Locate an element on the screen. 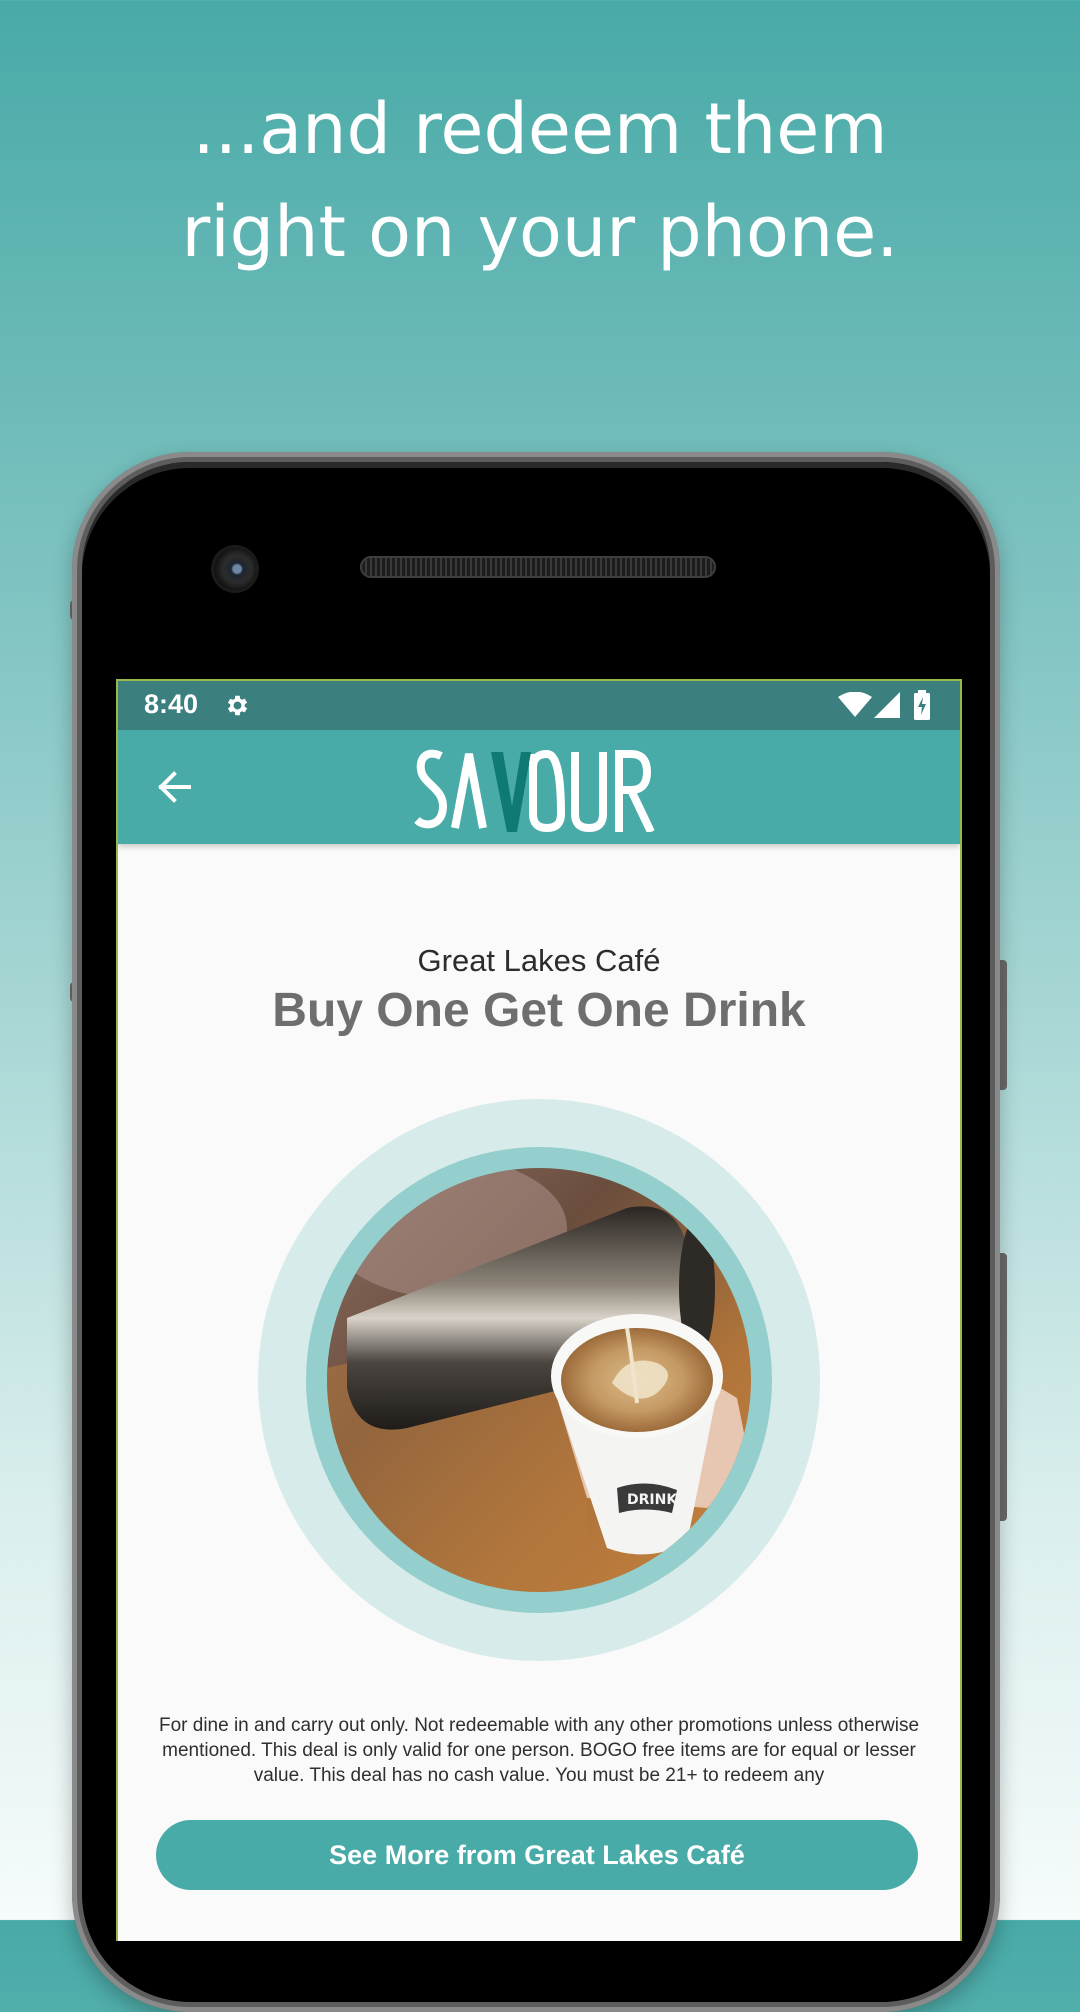 This screenshot has height=2012, width=1080. savour-logo is located at coordinates (534, 790).